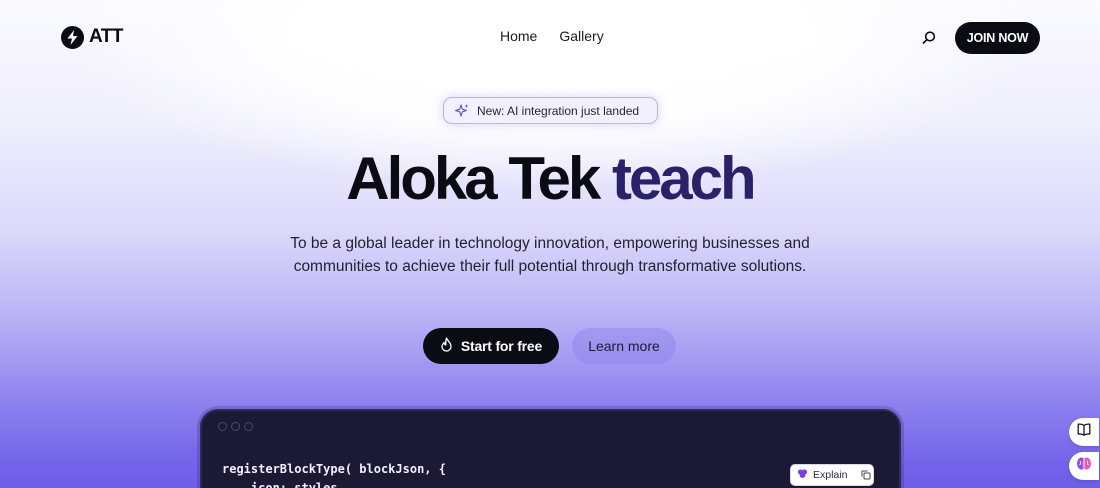 This screenshot has height=488, width=1100. What do you see at coordinates (997, 38) in the screenshot?
I see `join-now-button: JOIN NOW` at bounding box center [997, 38].